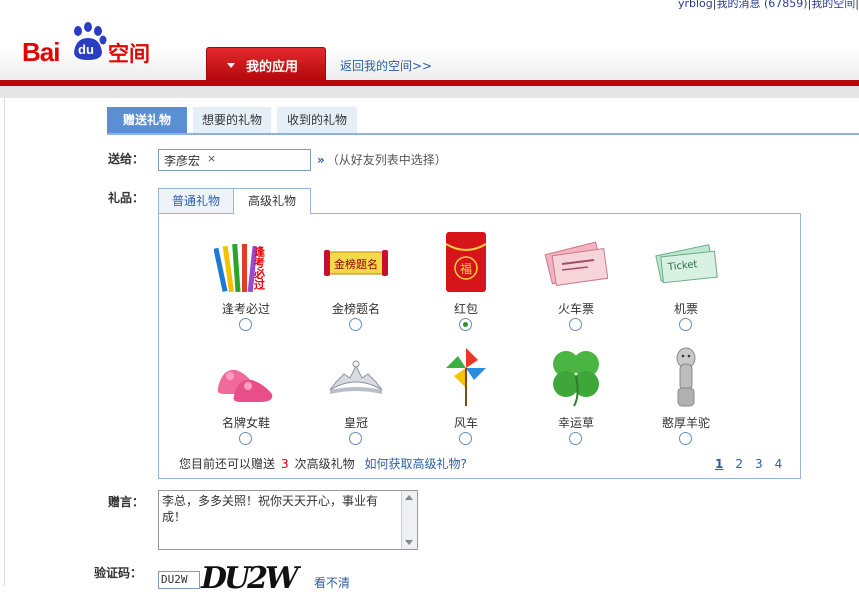  Describe the element at coordinates (196, 200) in the screenshot. I see `tab-normal-gifts: 普通礼物` at that location.